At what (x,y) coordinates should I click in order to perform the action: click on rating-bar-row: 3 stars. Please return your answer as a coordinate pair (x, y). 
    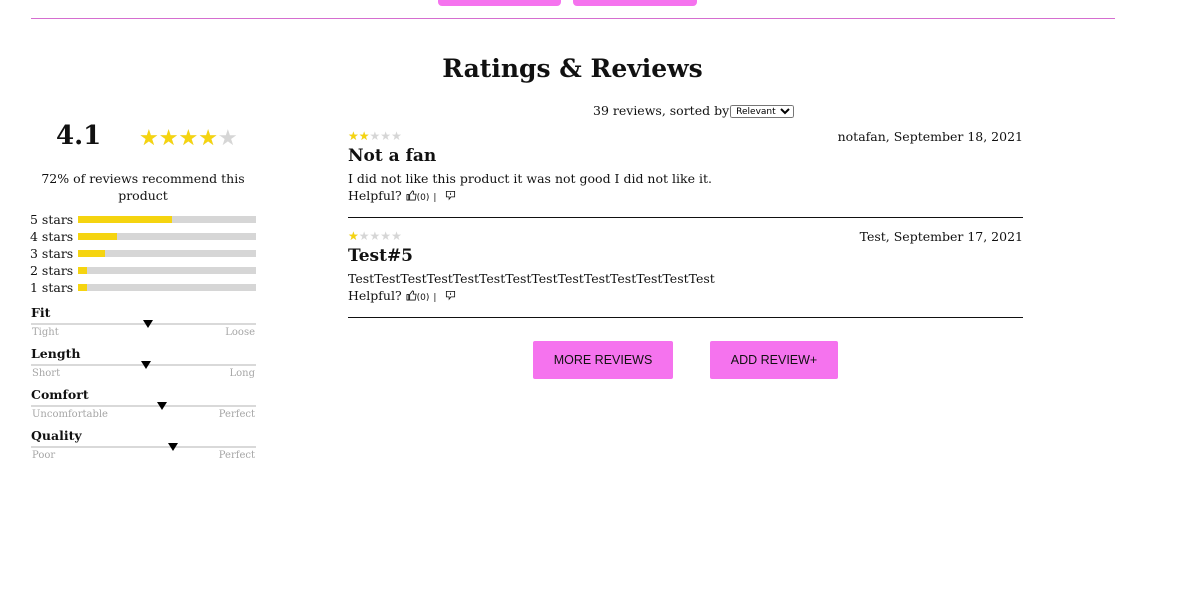
    Looking at the image, I should click on (145, 253).